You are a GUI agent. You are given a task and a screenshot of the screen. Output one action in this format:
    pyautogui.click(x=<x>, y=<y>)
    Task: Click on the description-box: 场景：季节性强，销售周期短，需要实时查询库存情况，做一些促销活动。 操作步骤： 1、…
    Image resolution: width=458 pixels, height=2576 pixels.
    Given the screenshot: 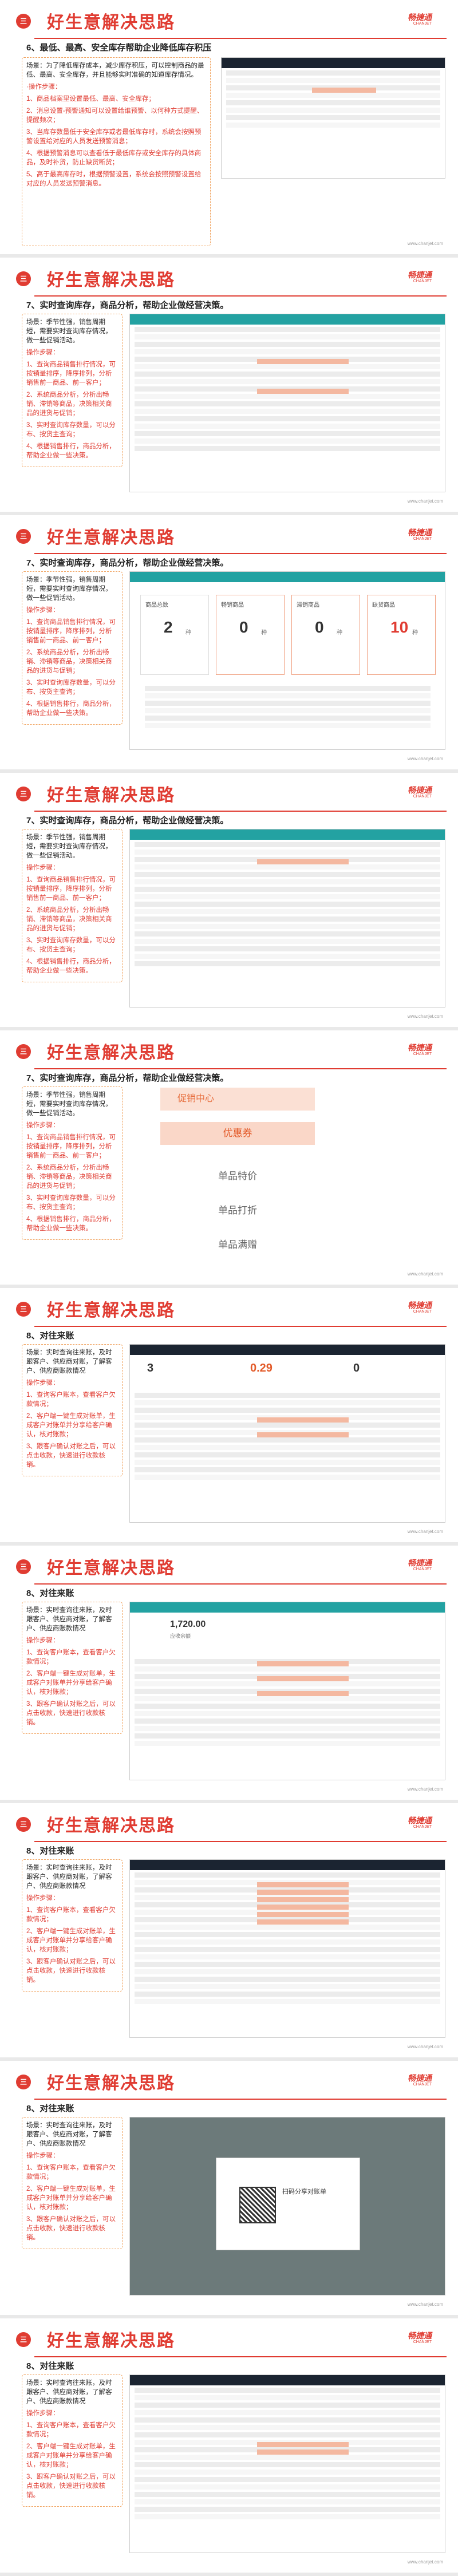 What is the action you would take?
    pyautogui.click(x=72, y=648)
    